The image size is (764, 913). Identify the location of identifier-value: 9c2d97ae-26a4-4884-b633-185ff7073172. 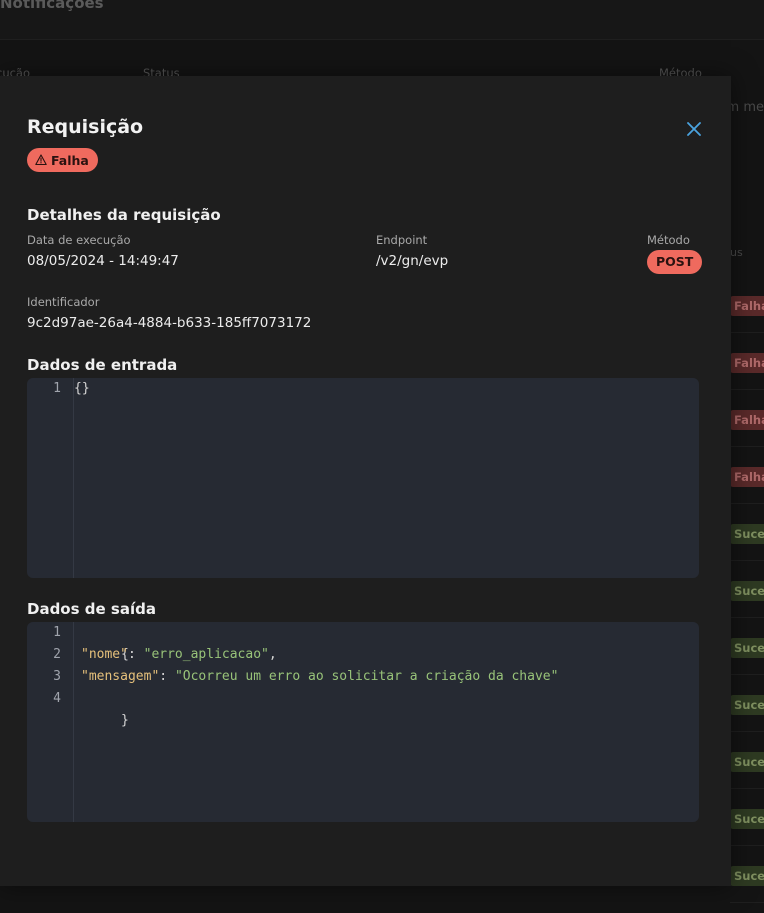
(169, 323).